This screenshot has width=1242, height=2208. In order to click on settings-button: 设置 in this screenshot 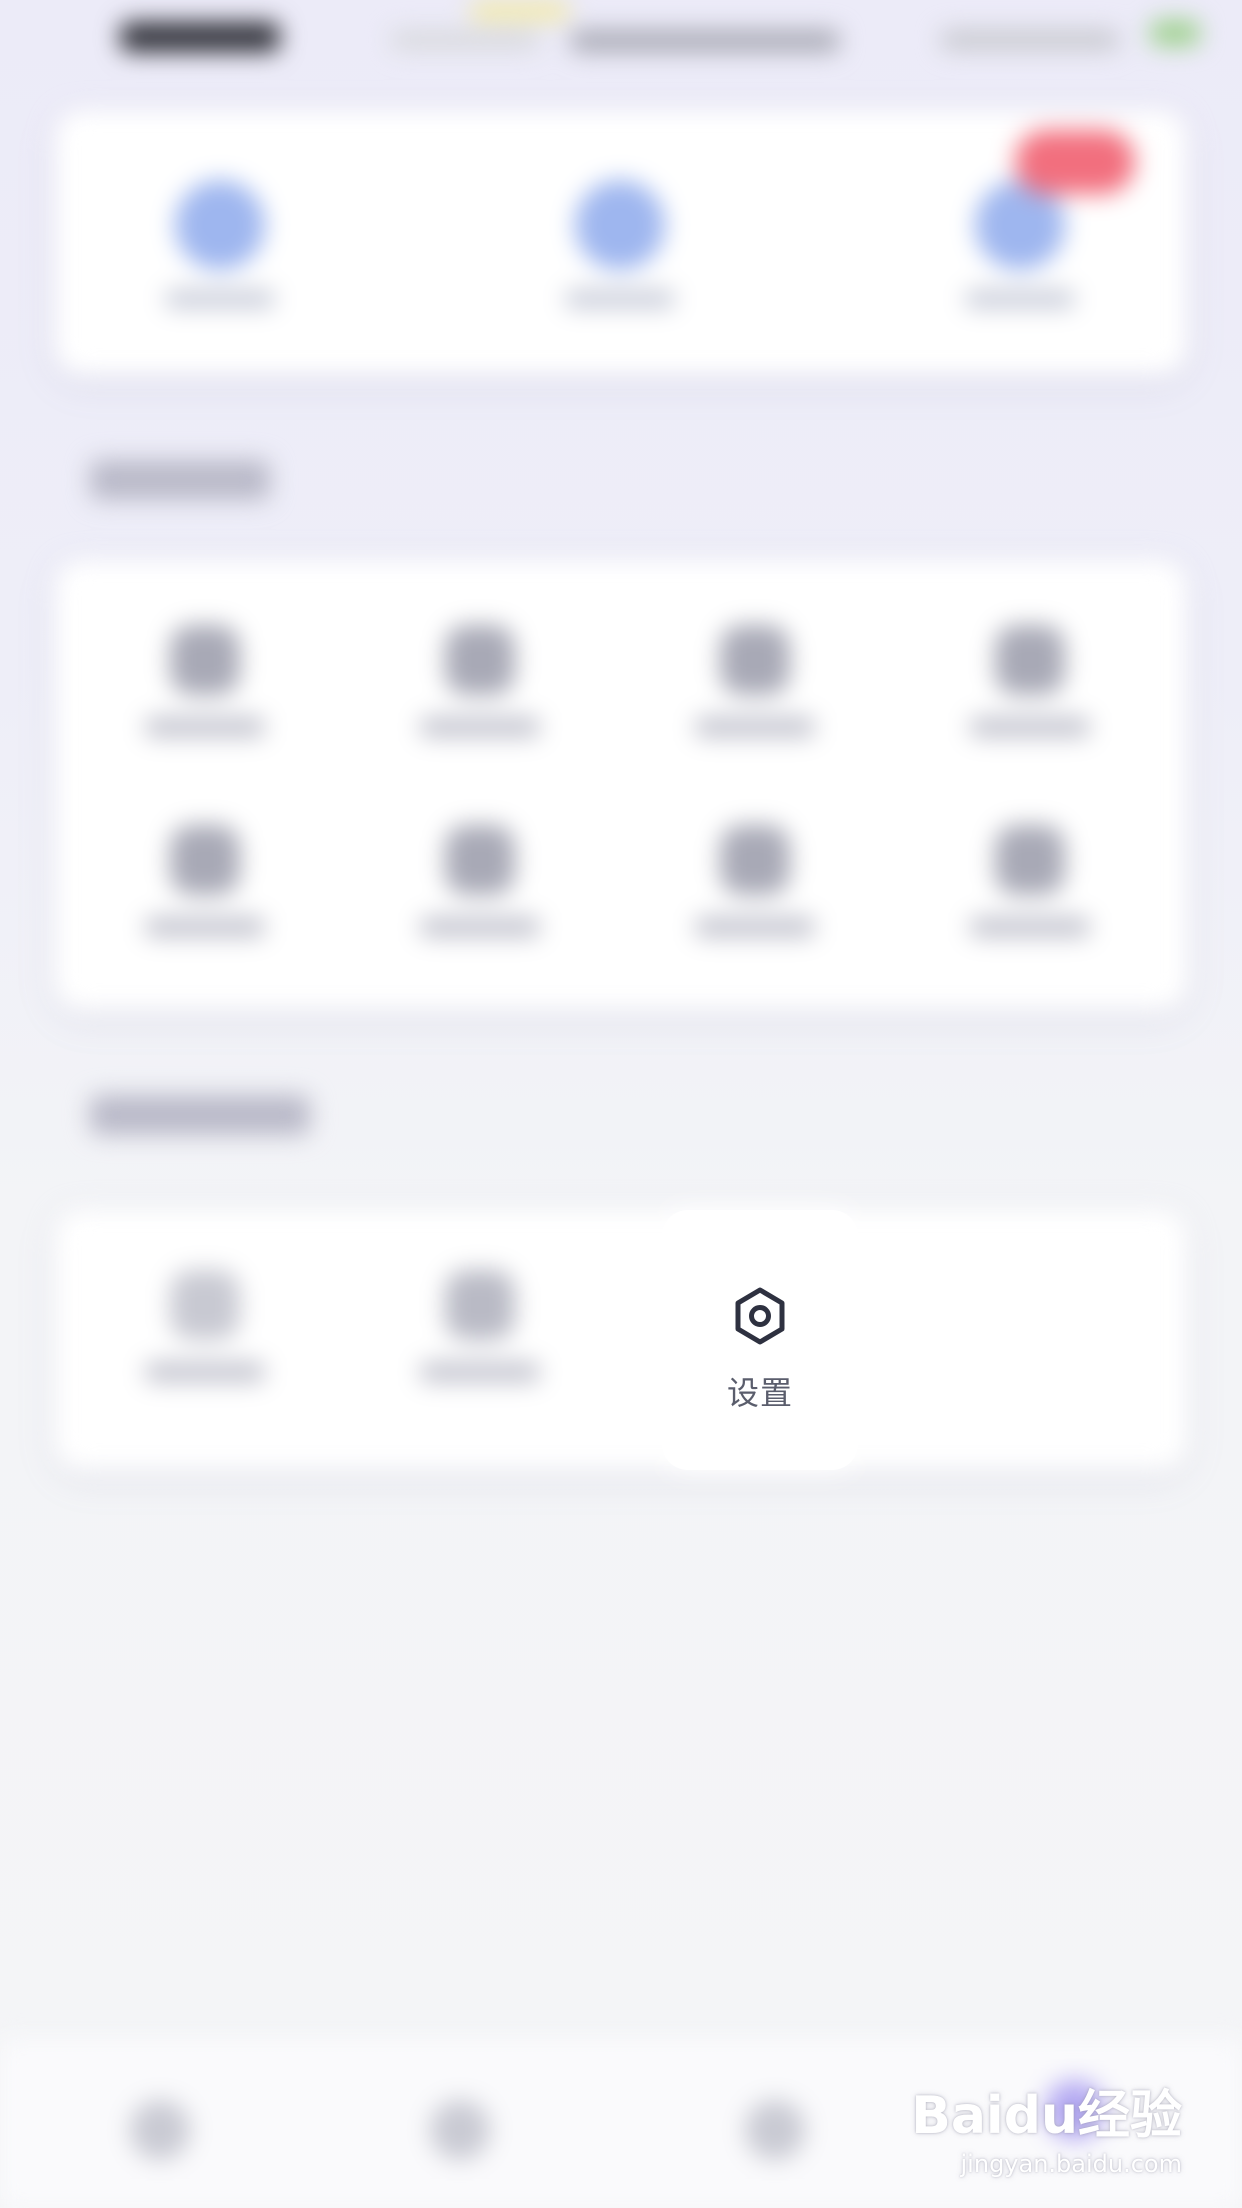, I will do `click(760, 1340)`.